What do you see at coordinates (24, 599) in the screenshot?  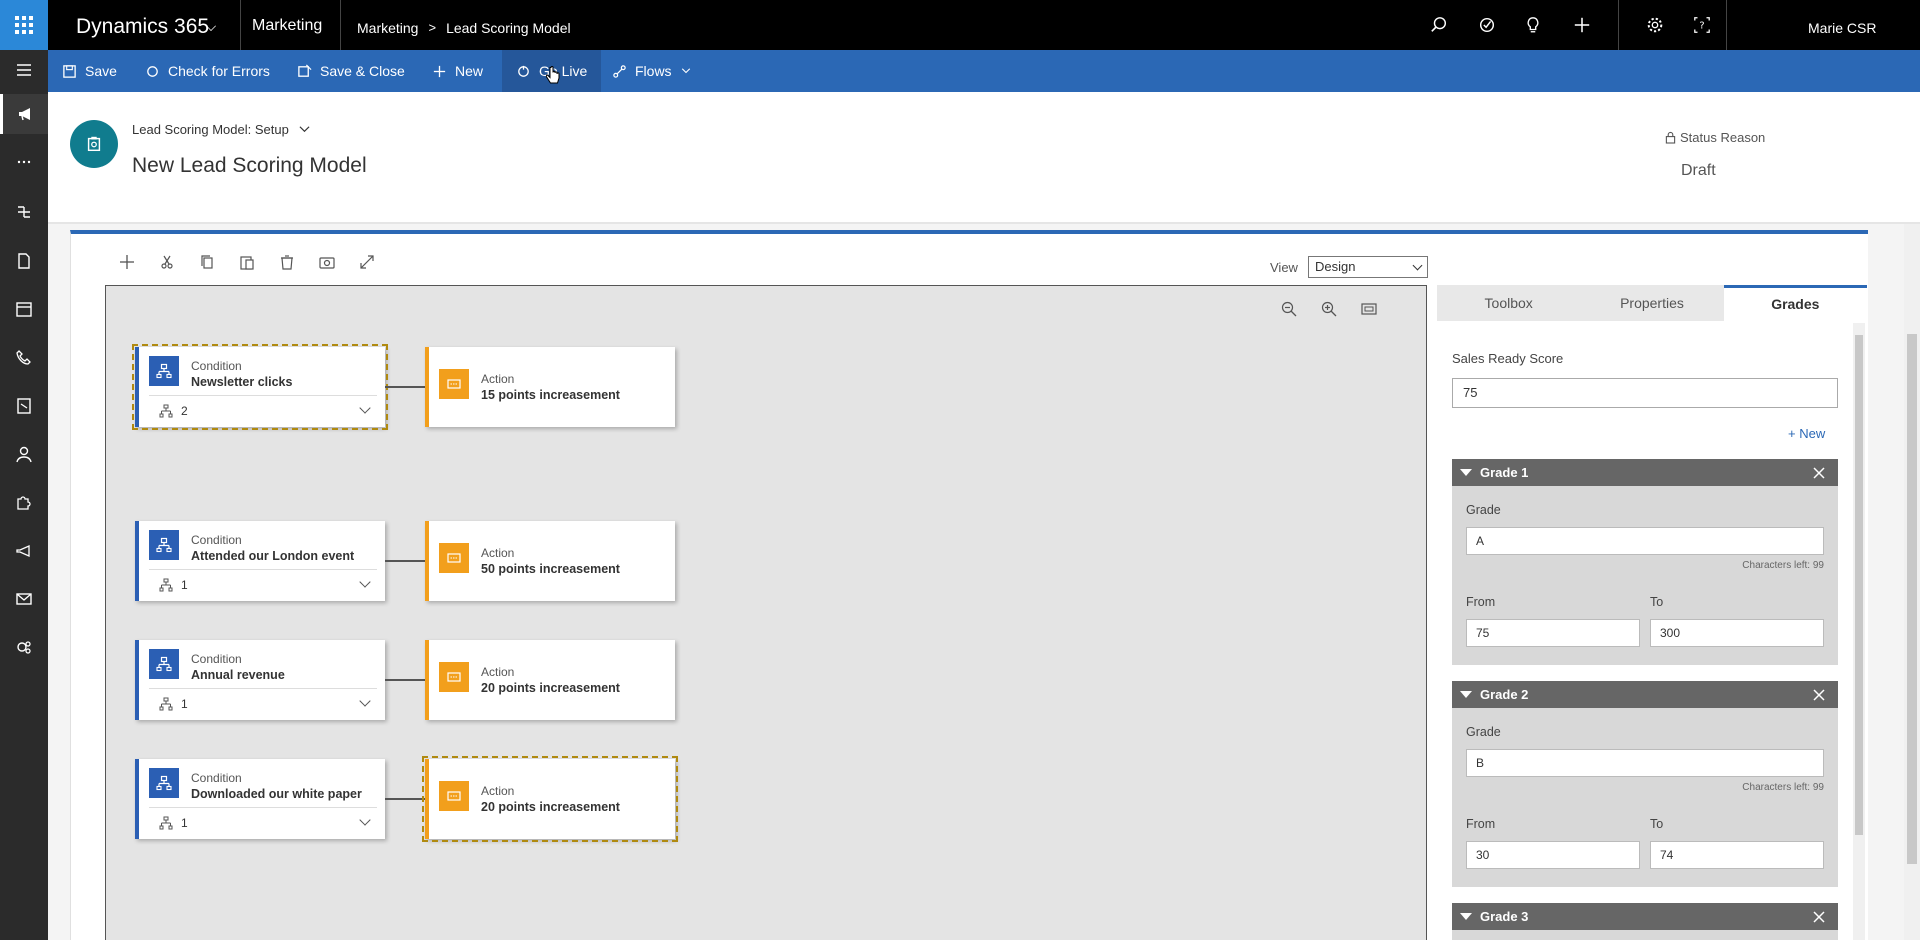 I see `email-icon` at bounding box center [24, 599].